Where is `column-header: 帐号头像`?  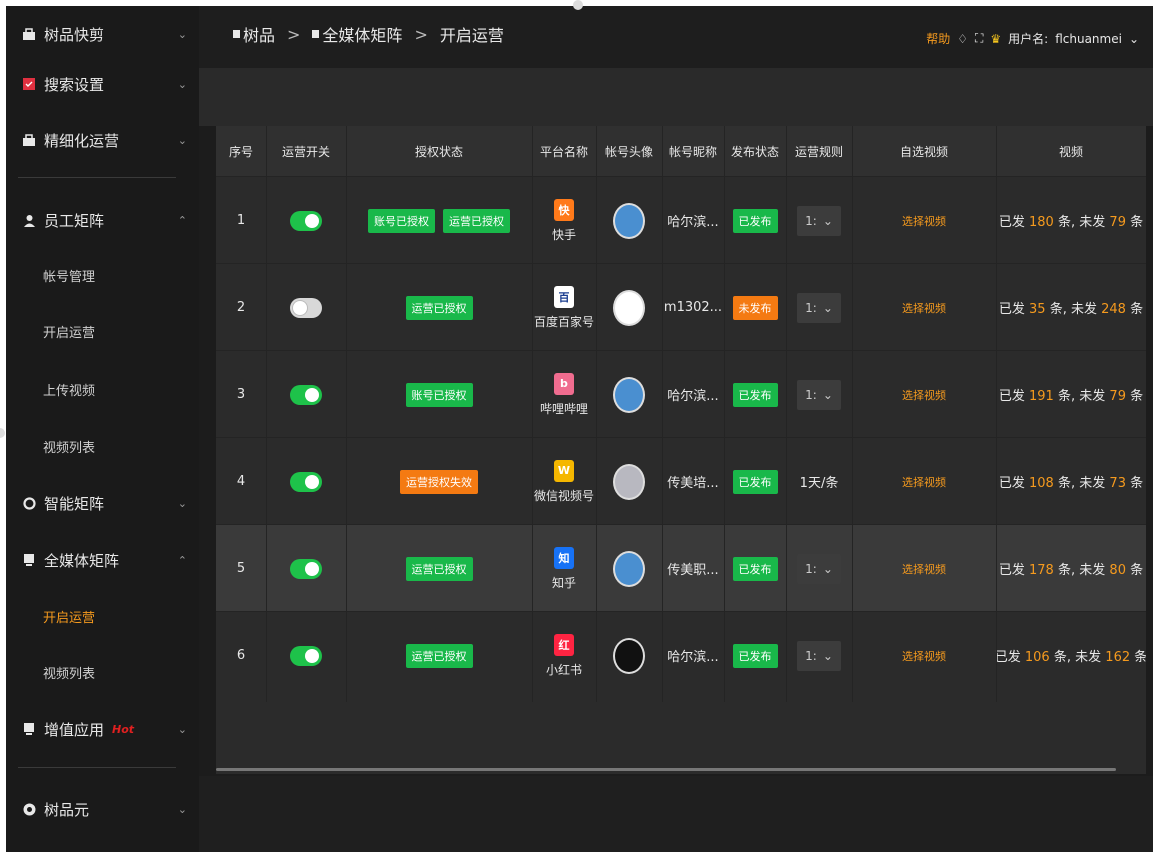 column-header: 帐号头像 is located at coordinates (628, 151).